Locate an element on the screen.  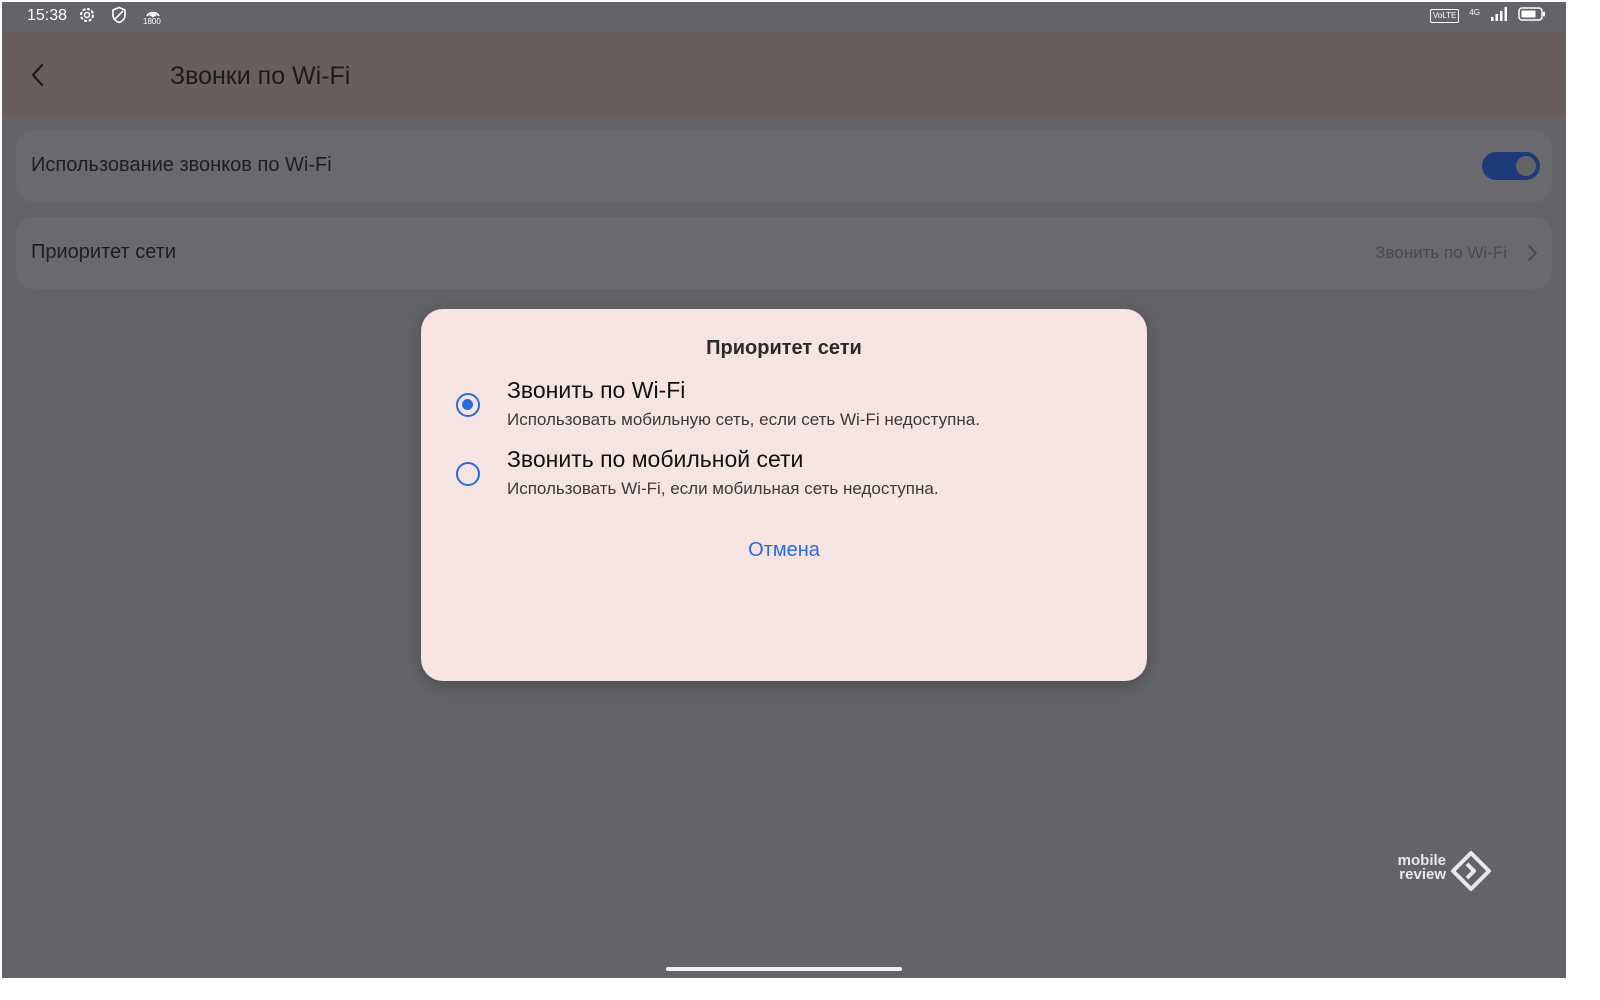
radio-mobile is located at coordinates (468, 474).